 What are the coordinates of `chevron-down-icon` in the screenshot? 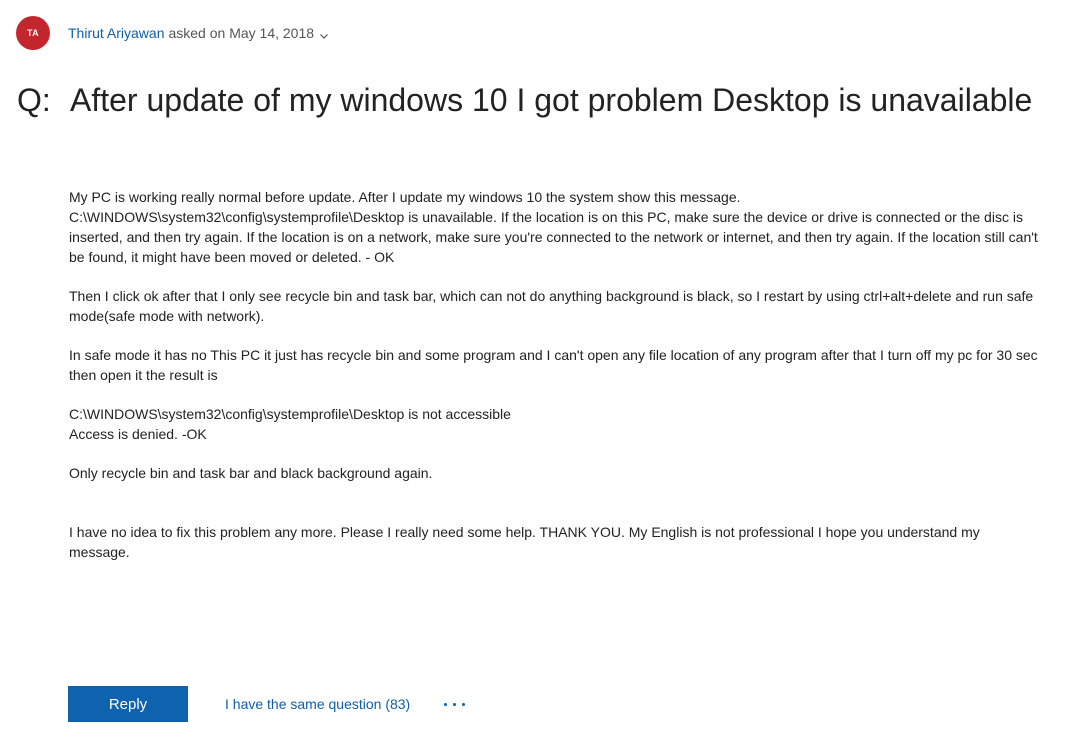 It's located at (324, 33).